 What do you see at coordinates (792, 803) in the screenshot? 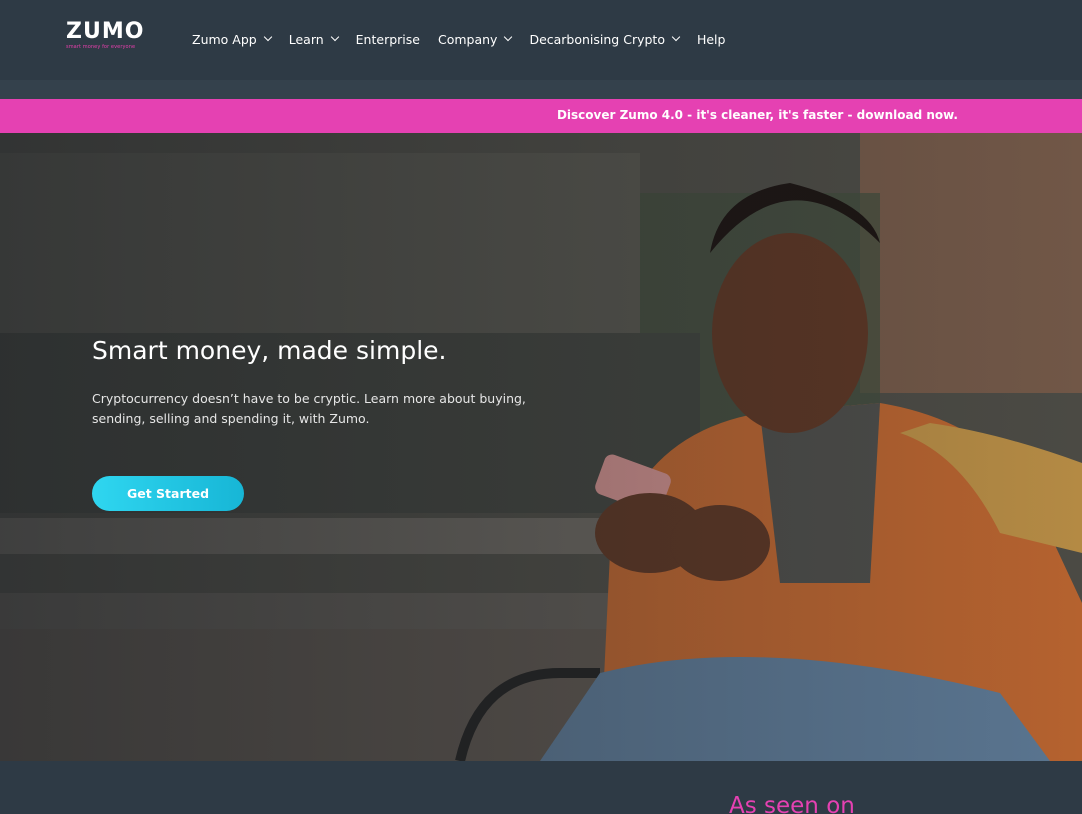
I see `as-seen-on-heading: As seen on` at bounding box center [792, 803].